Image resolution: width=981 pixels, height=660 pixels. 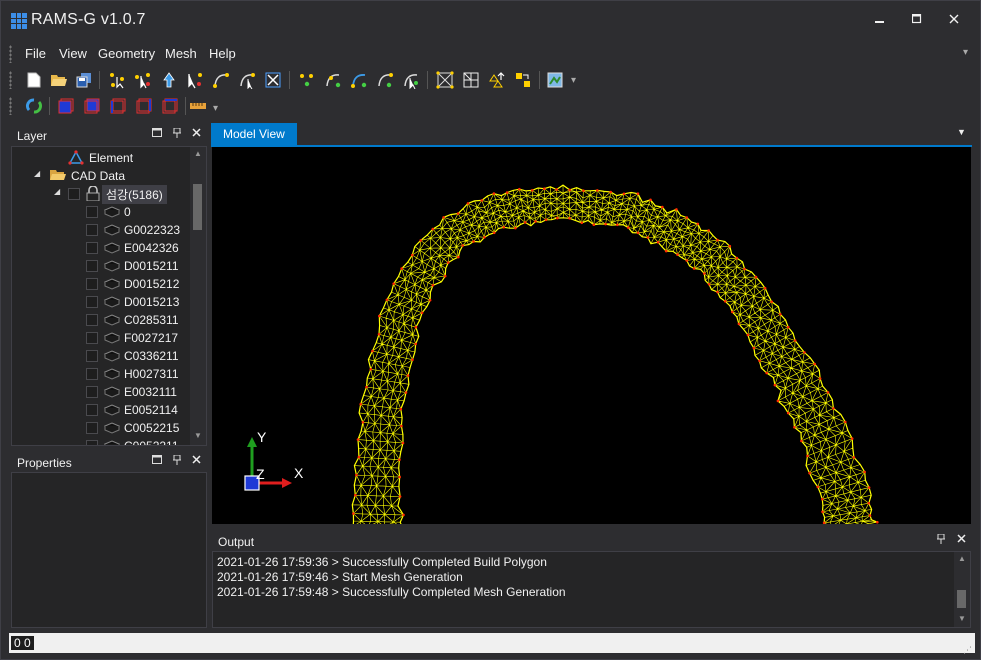 What do you see at coordinates (411, 80) in the screenshot?
I see `arc-select-icon` at bounding box center [411, 80].